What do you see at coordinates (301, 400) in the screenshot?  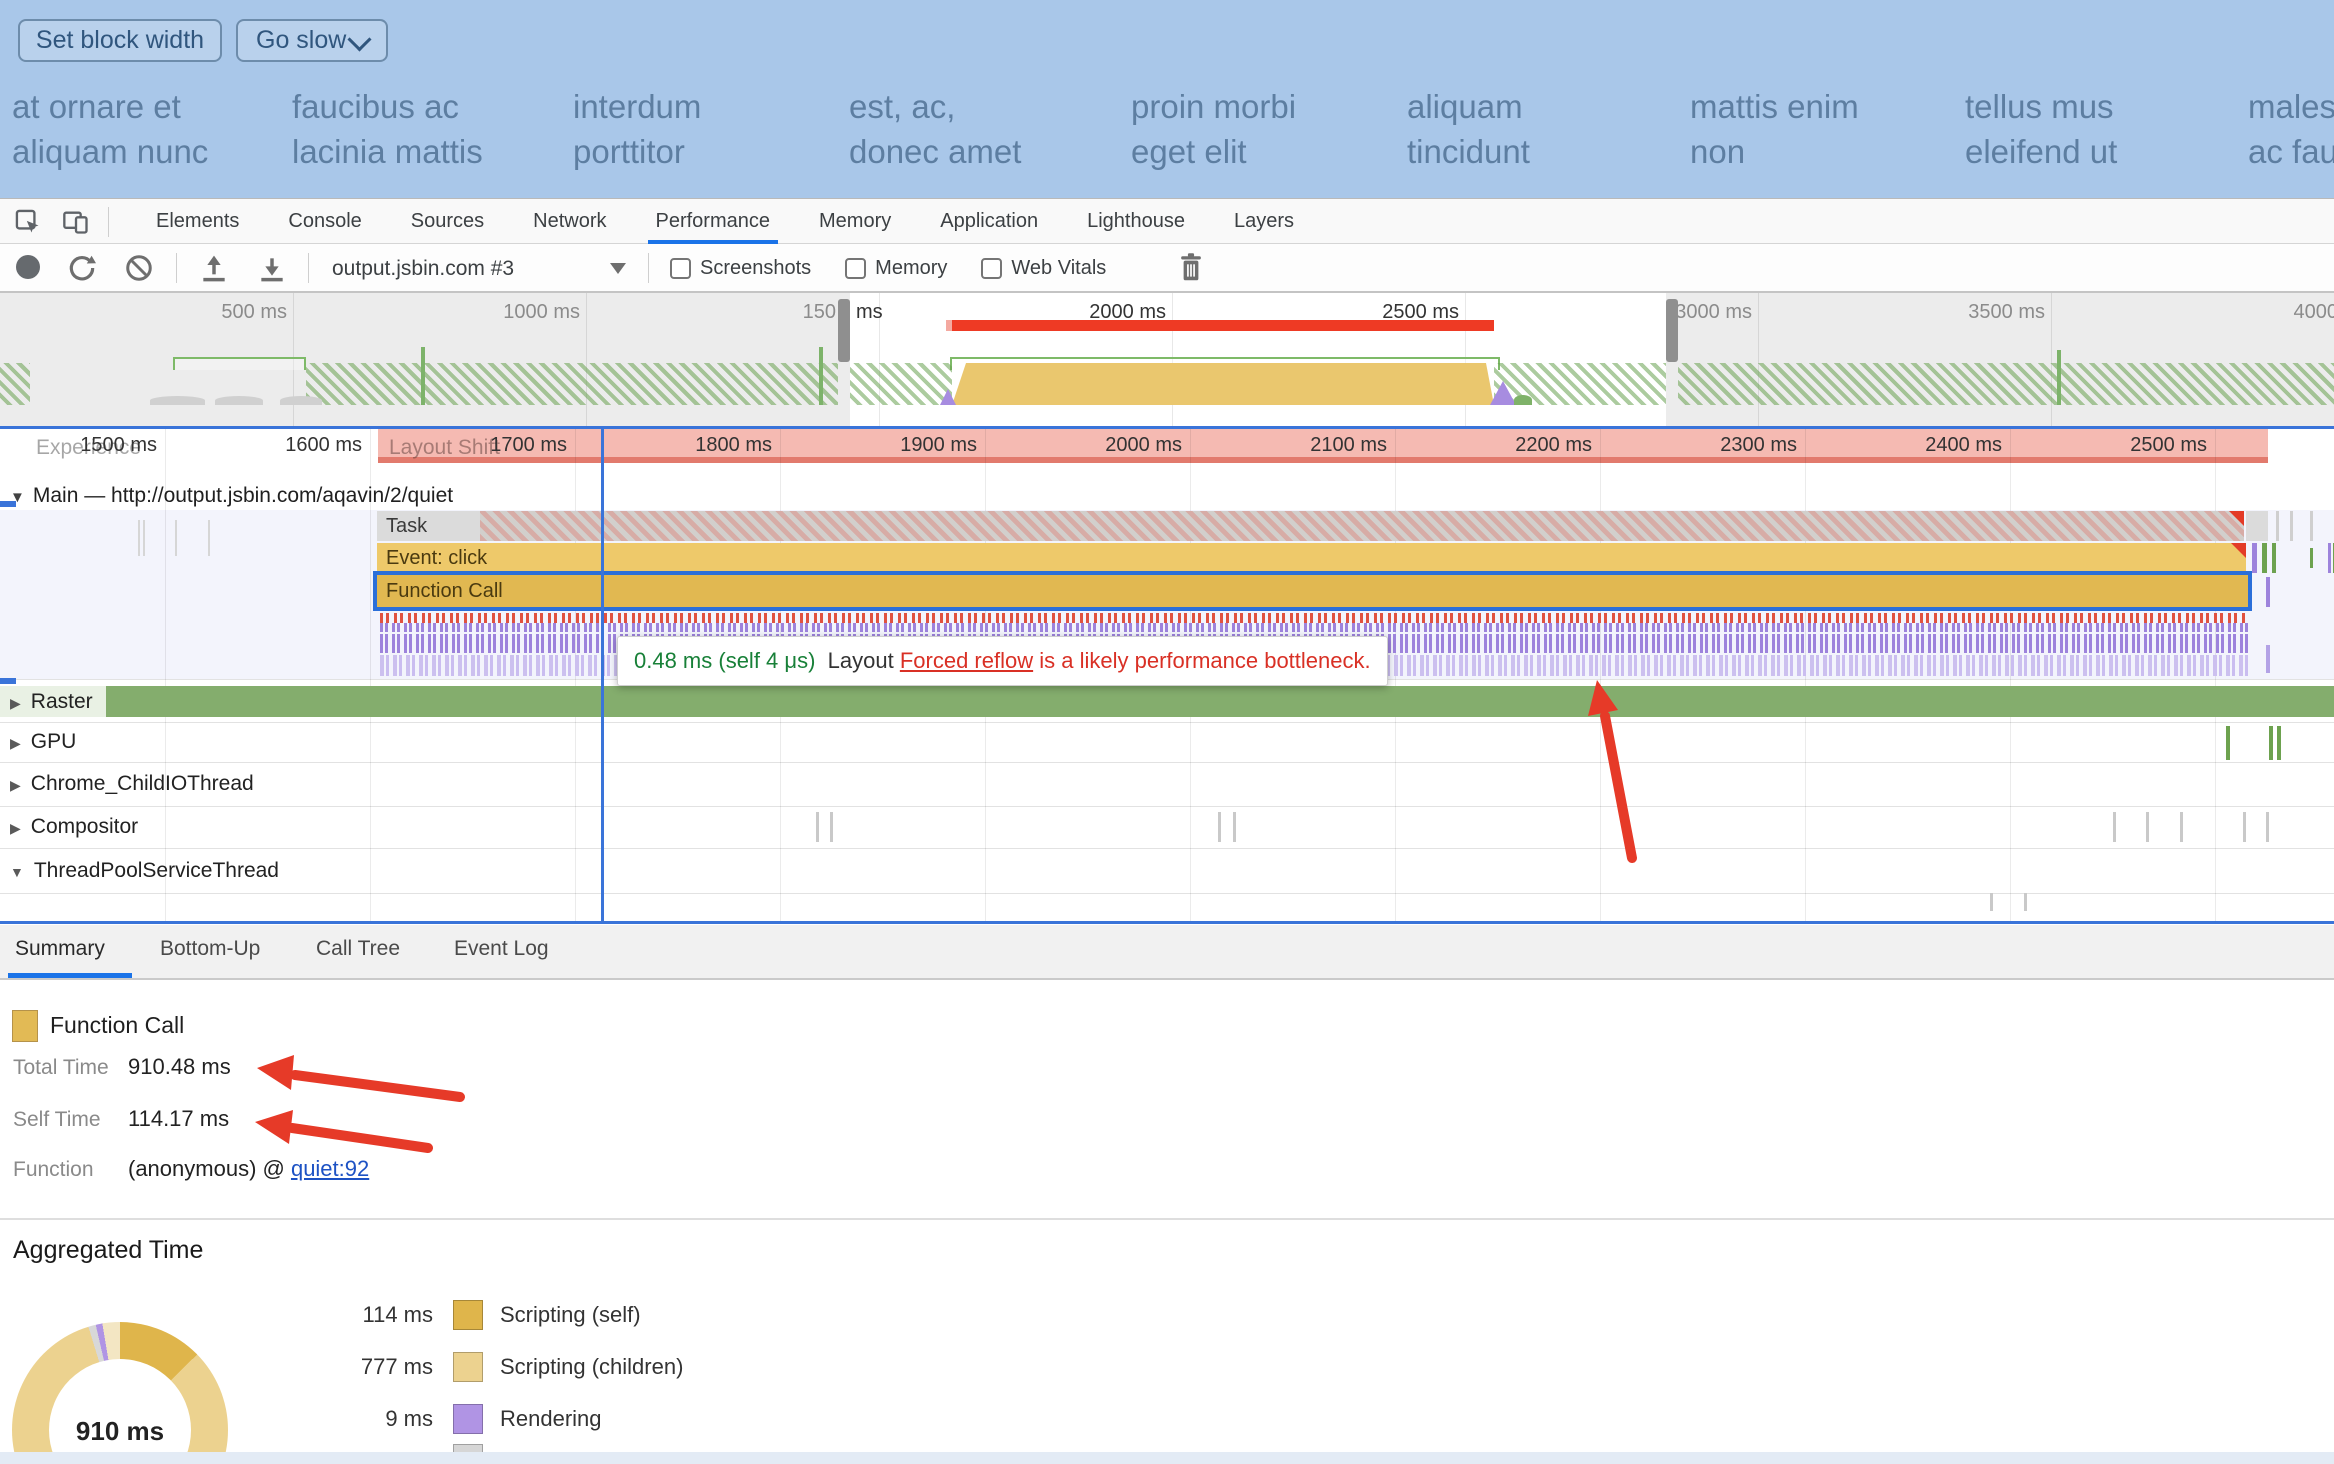 I see `cpu-minor-mound` at bounding box center [301, 400].